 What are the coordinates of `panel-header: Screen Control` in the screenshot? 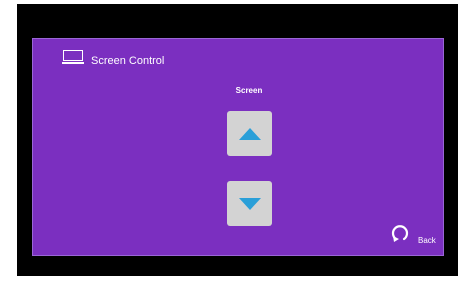 It's located at (113, 58).